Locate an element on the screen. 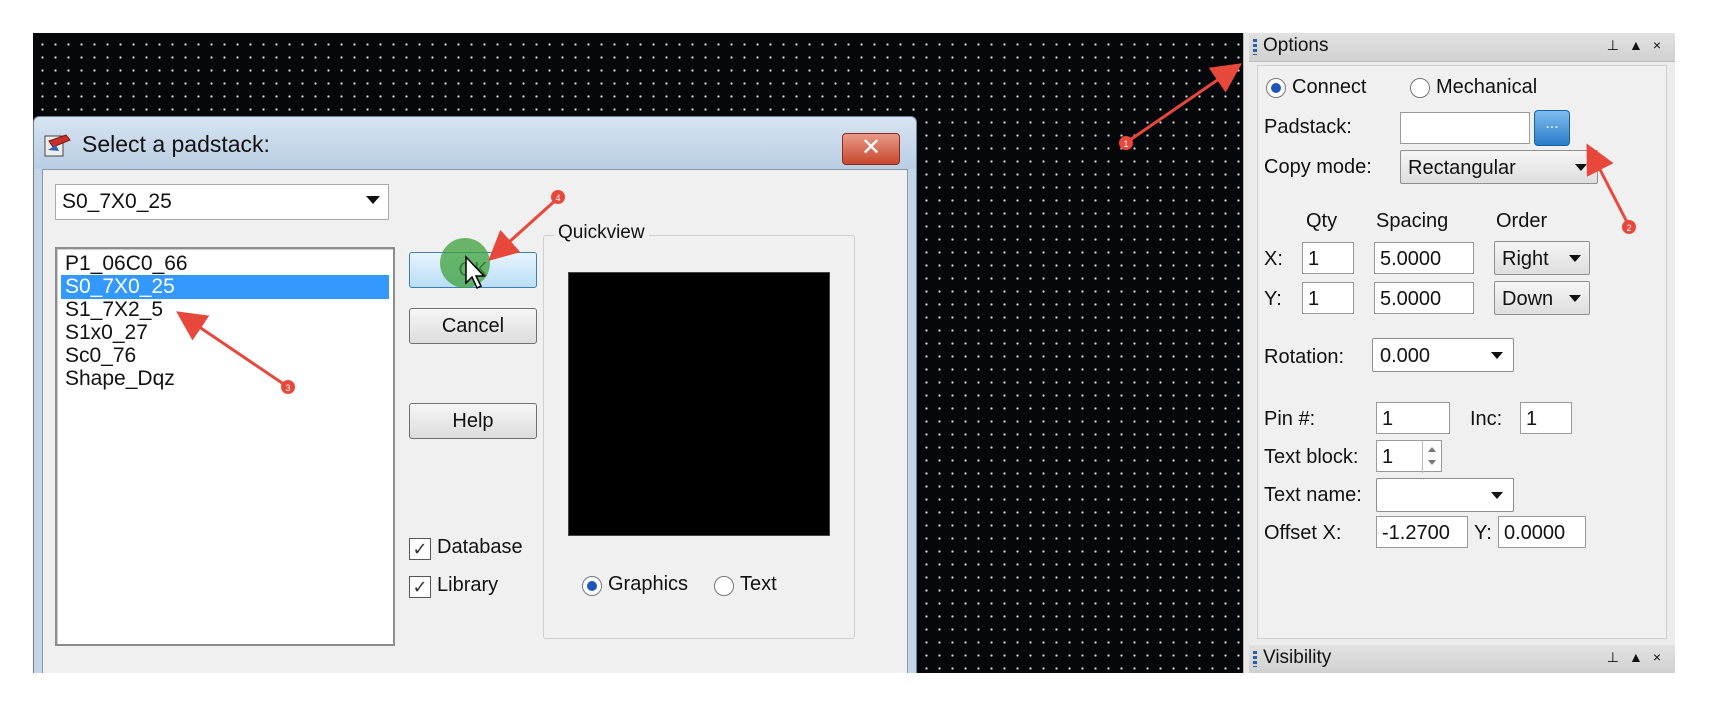 The height and width of the screenshot is (706, 1710). options-panel-header: Options ⊥▲× is located at coordinates (1462, 47).